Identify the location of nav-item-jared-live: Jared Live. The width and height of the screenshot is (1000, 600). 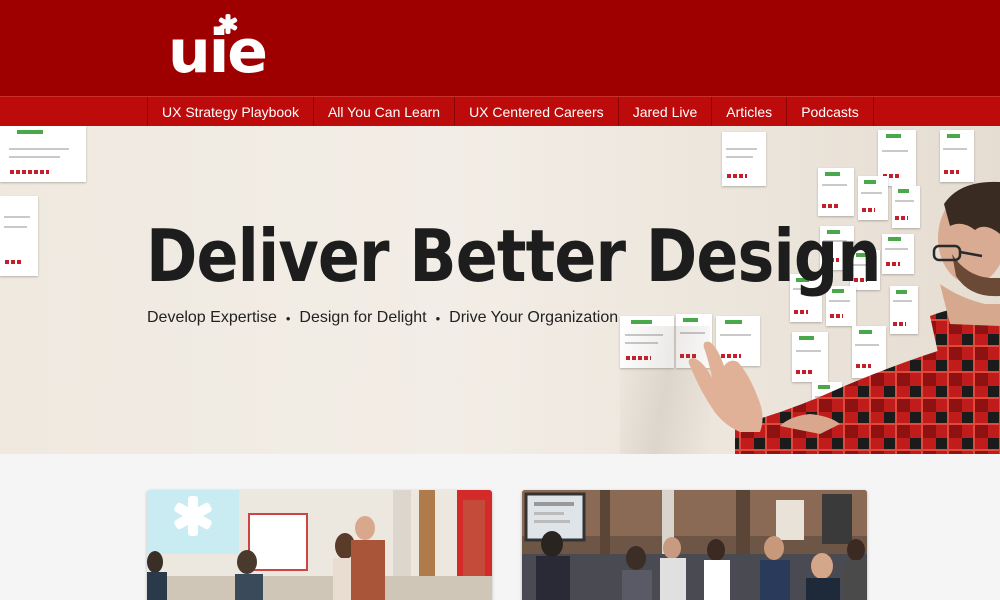
(664, 112).